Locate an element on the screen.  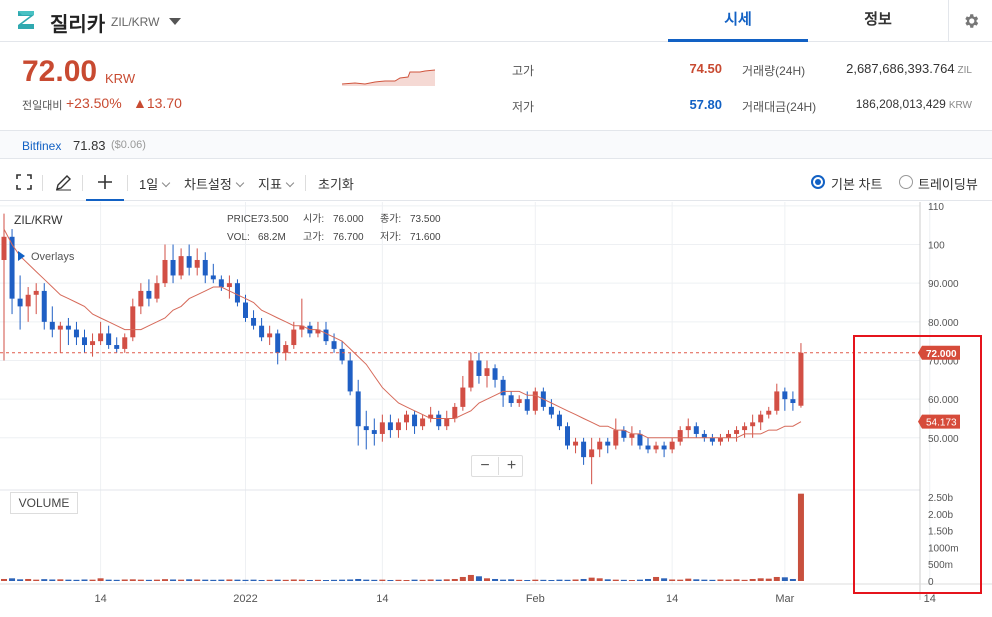
basic-chart-radio is located at coordinates (818, 182).